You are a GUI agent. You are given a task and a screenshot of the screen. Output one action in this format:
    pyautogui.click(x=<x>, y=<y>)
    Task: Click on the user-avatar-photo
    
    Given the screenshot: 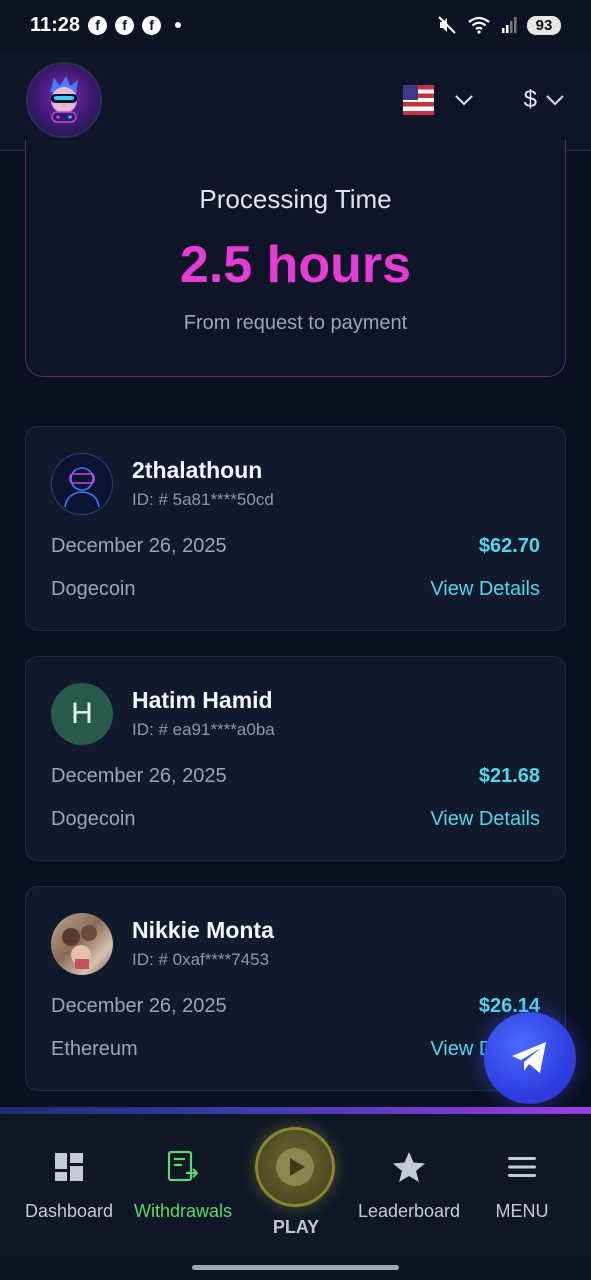 What is the action you would take?
    pyautogui.click(x=82, y=944)
    